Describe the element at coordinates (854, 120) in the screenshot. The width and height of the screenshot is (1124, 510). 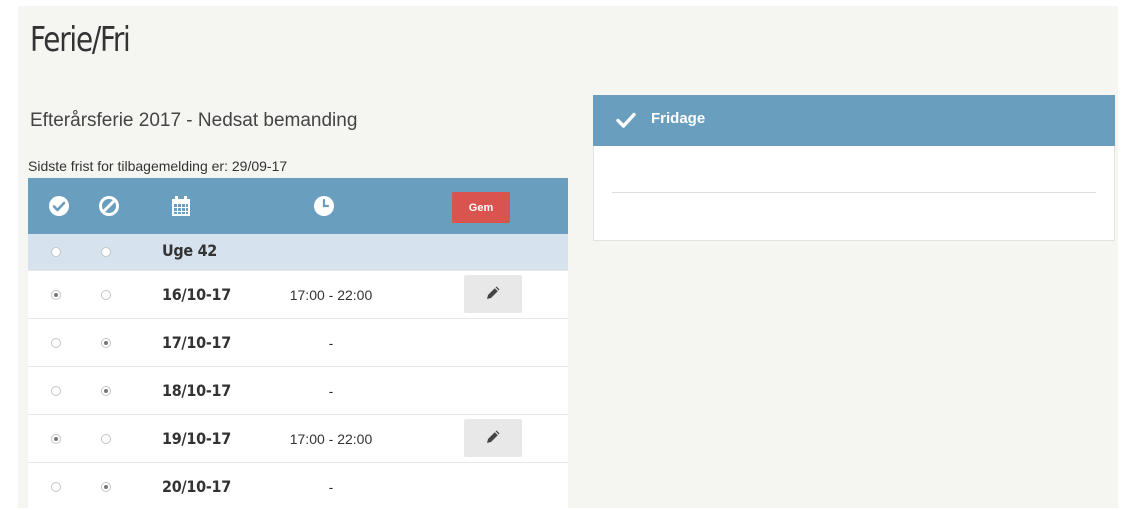
I see `fridage-panel-header: Fridage` at that location.